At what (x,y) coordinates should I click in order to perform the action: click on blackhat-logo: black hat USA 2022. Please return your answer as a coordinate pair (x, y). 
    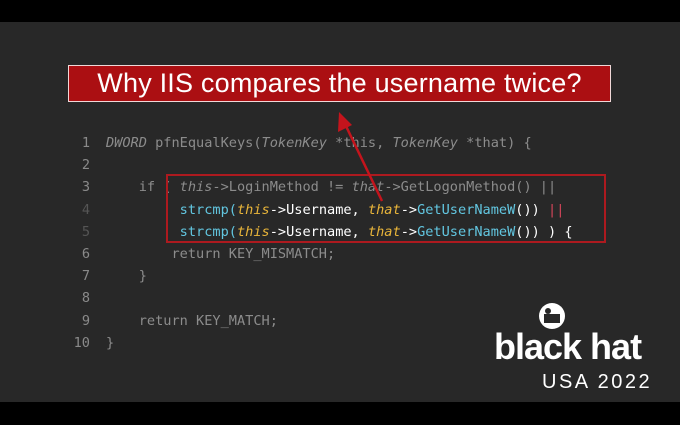
    Looking at the image, I should click on (580, 350).